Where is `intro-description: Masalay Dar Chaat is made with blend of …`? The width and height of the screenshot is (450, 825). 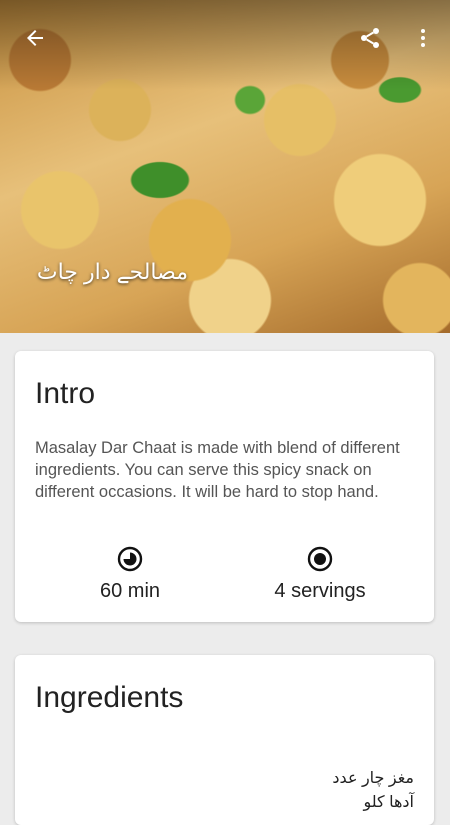 intro-description: Masalay Dar Chaat is made with blend of … is located at coordinates (217, 470).